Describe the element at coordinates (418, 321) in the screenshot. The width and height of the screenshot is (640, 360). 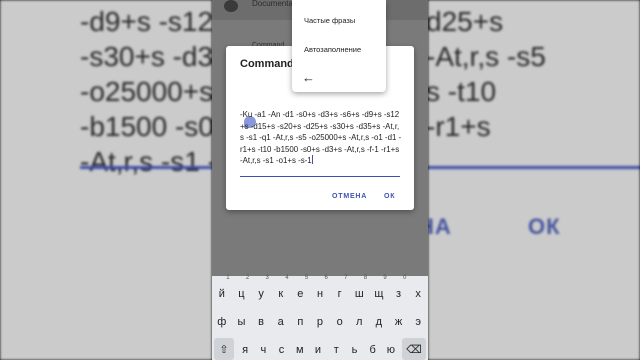
I see `key-э: э` at that location.